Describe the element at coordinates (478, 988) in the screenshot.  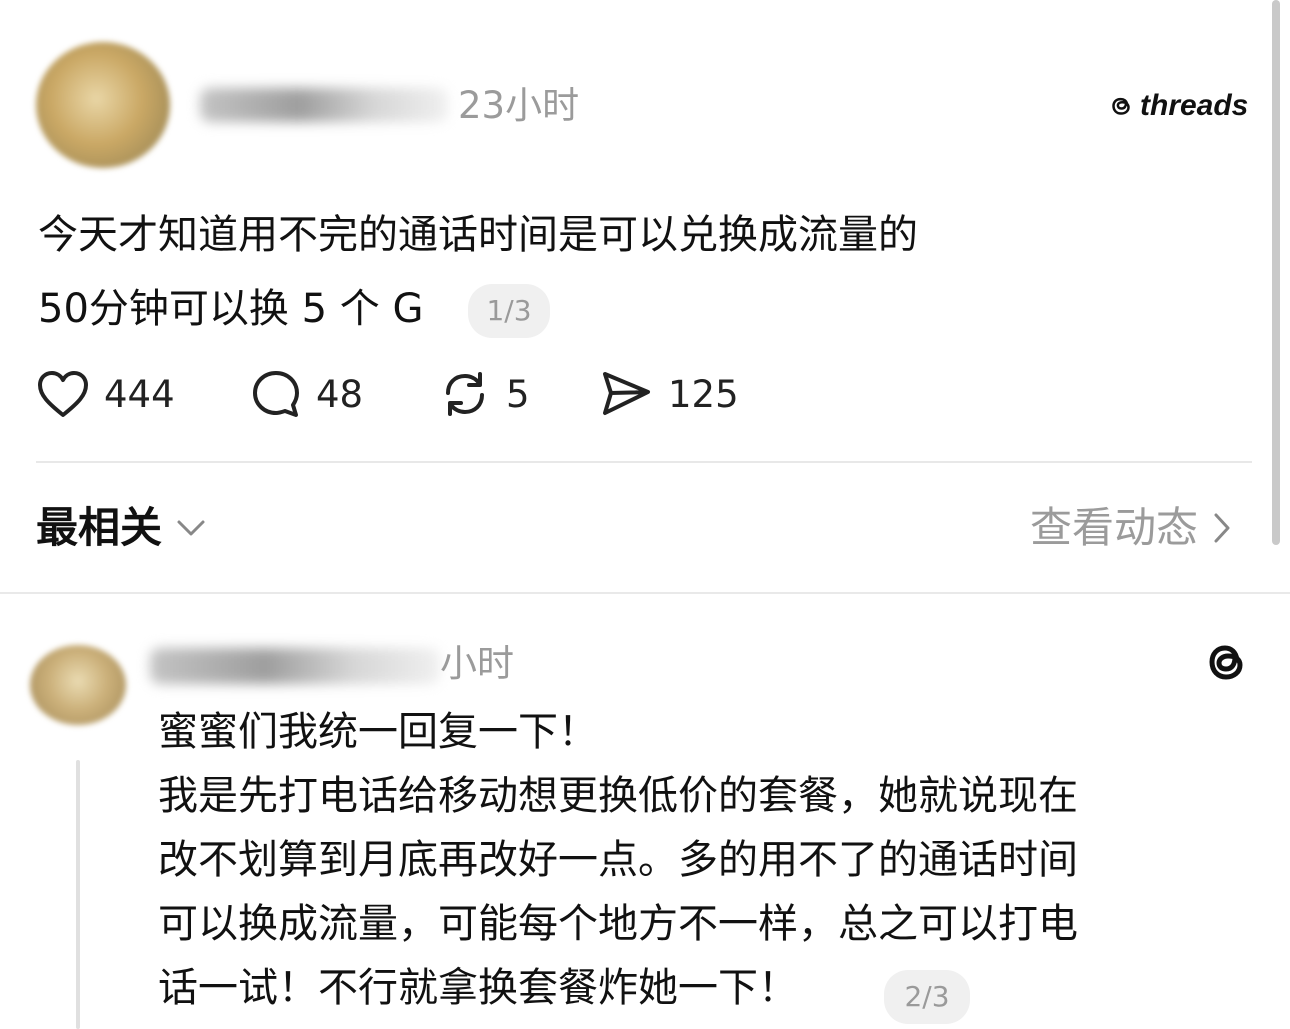
I see `reply-text-line: 话一试！不行就拿换套餐炸她一下！` at that location.